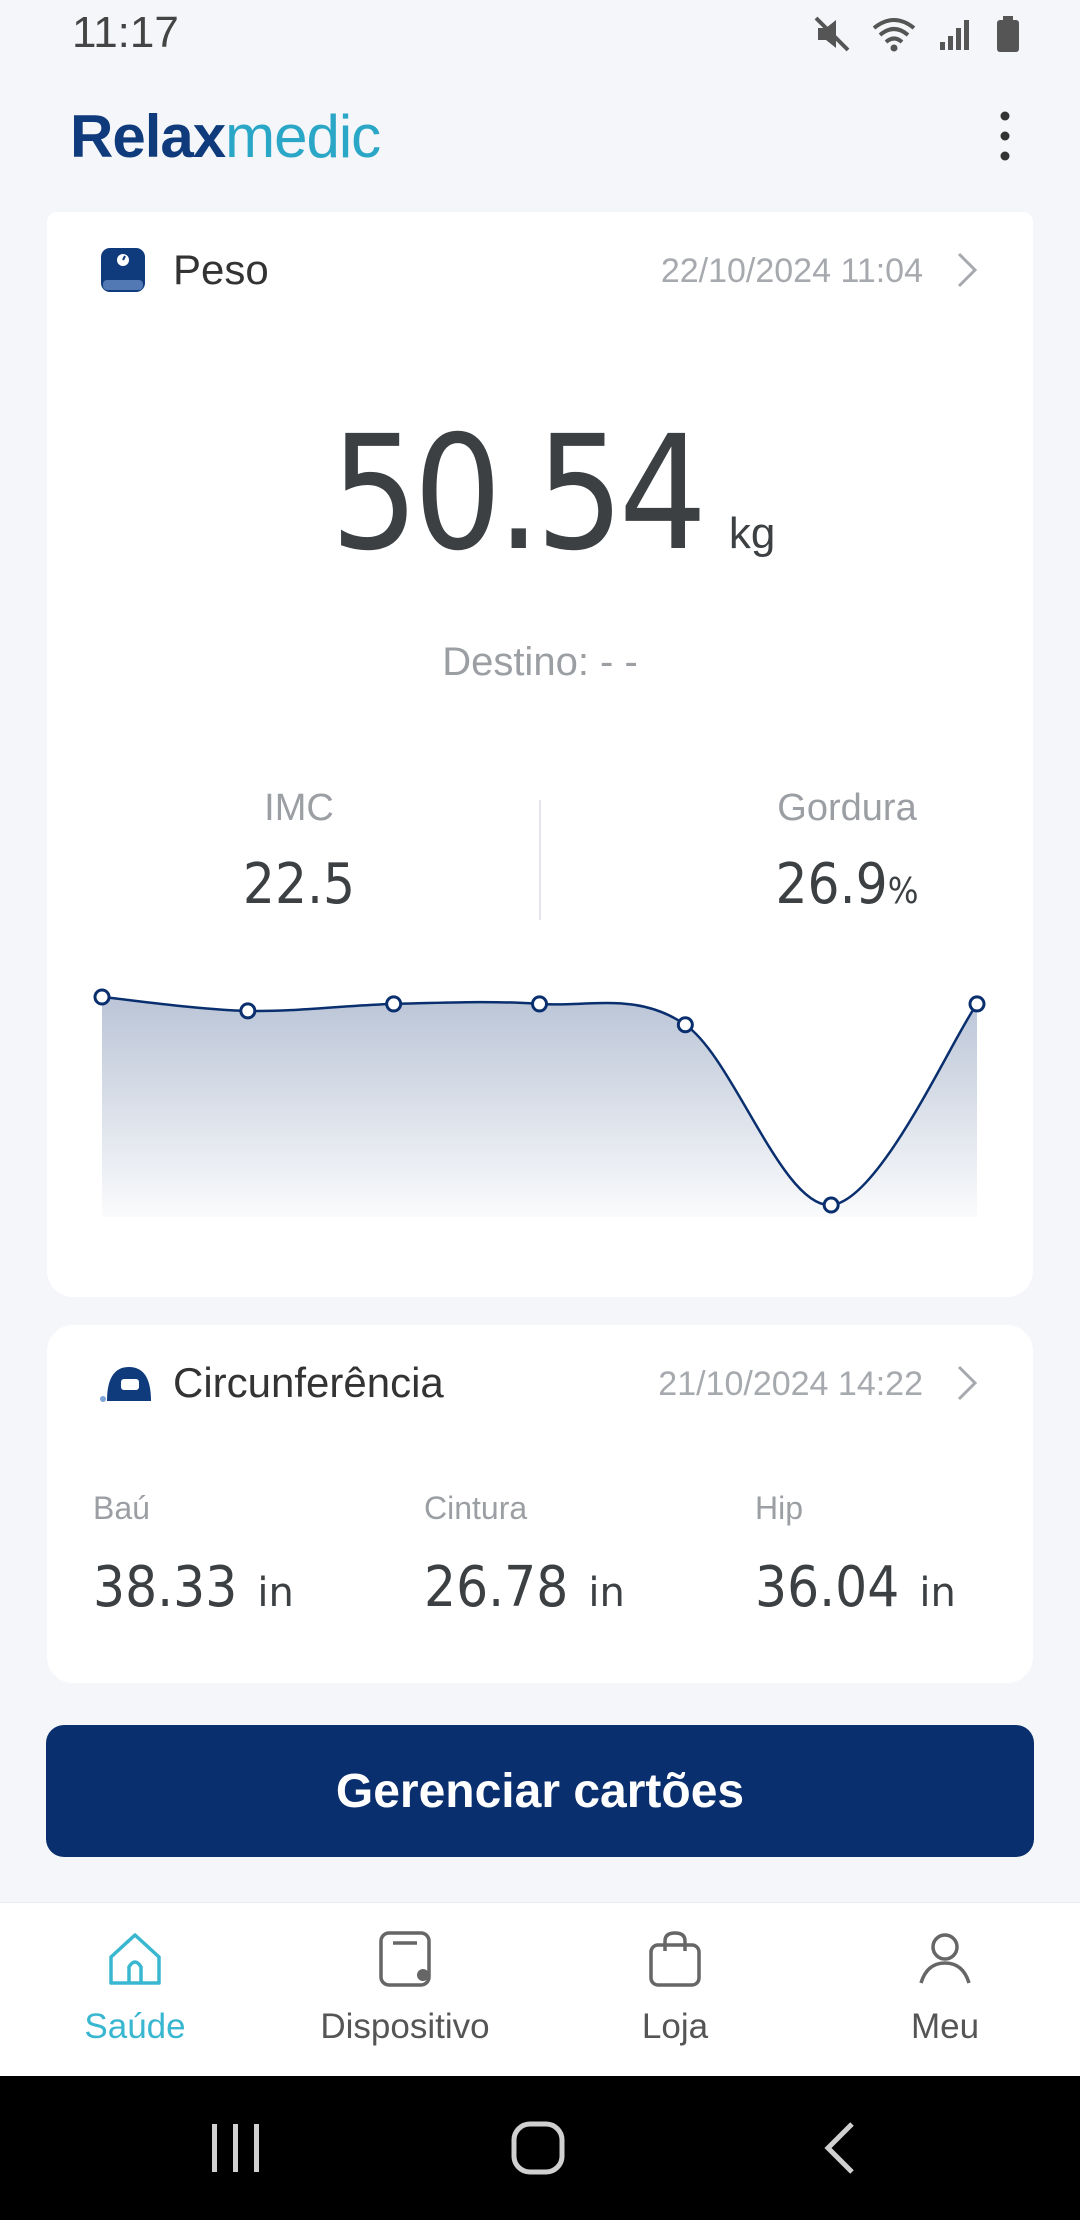 The height and width of the screenshot is (2220, 1080). I want to click on circumference-card-date: 21/10/2024 14:22, so click(790, 1384).